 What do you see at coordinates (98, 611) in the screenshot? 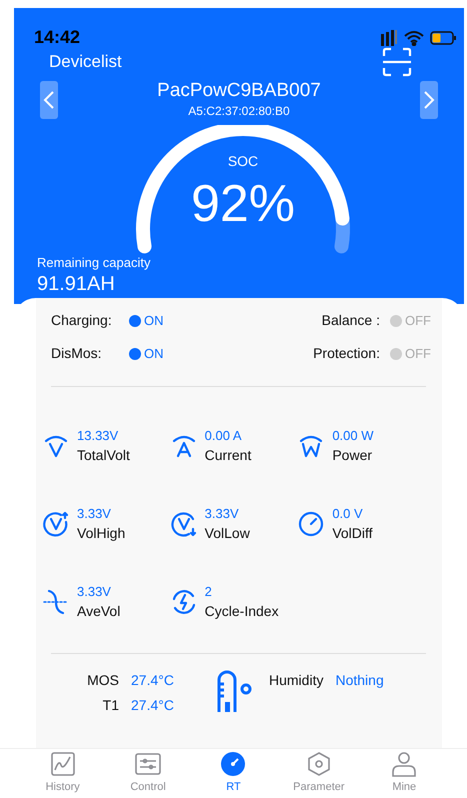
I see `metric-label: AveVol` at bounding box center [98, 611].